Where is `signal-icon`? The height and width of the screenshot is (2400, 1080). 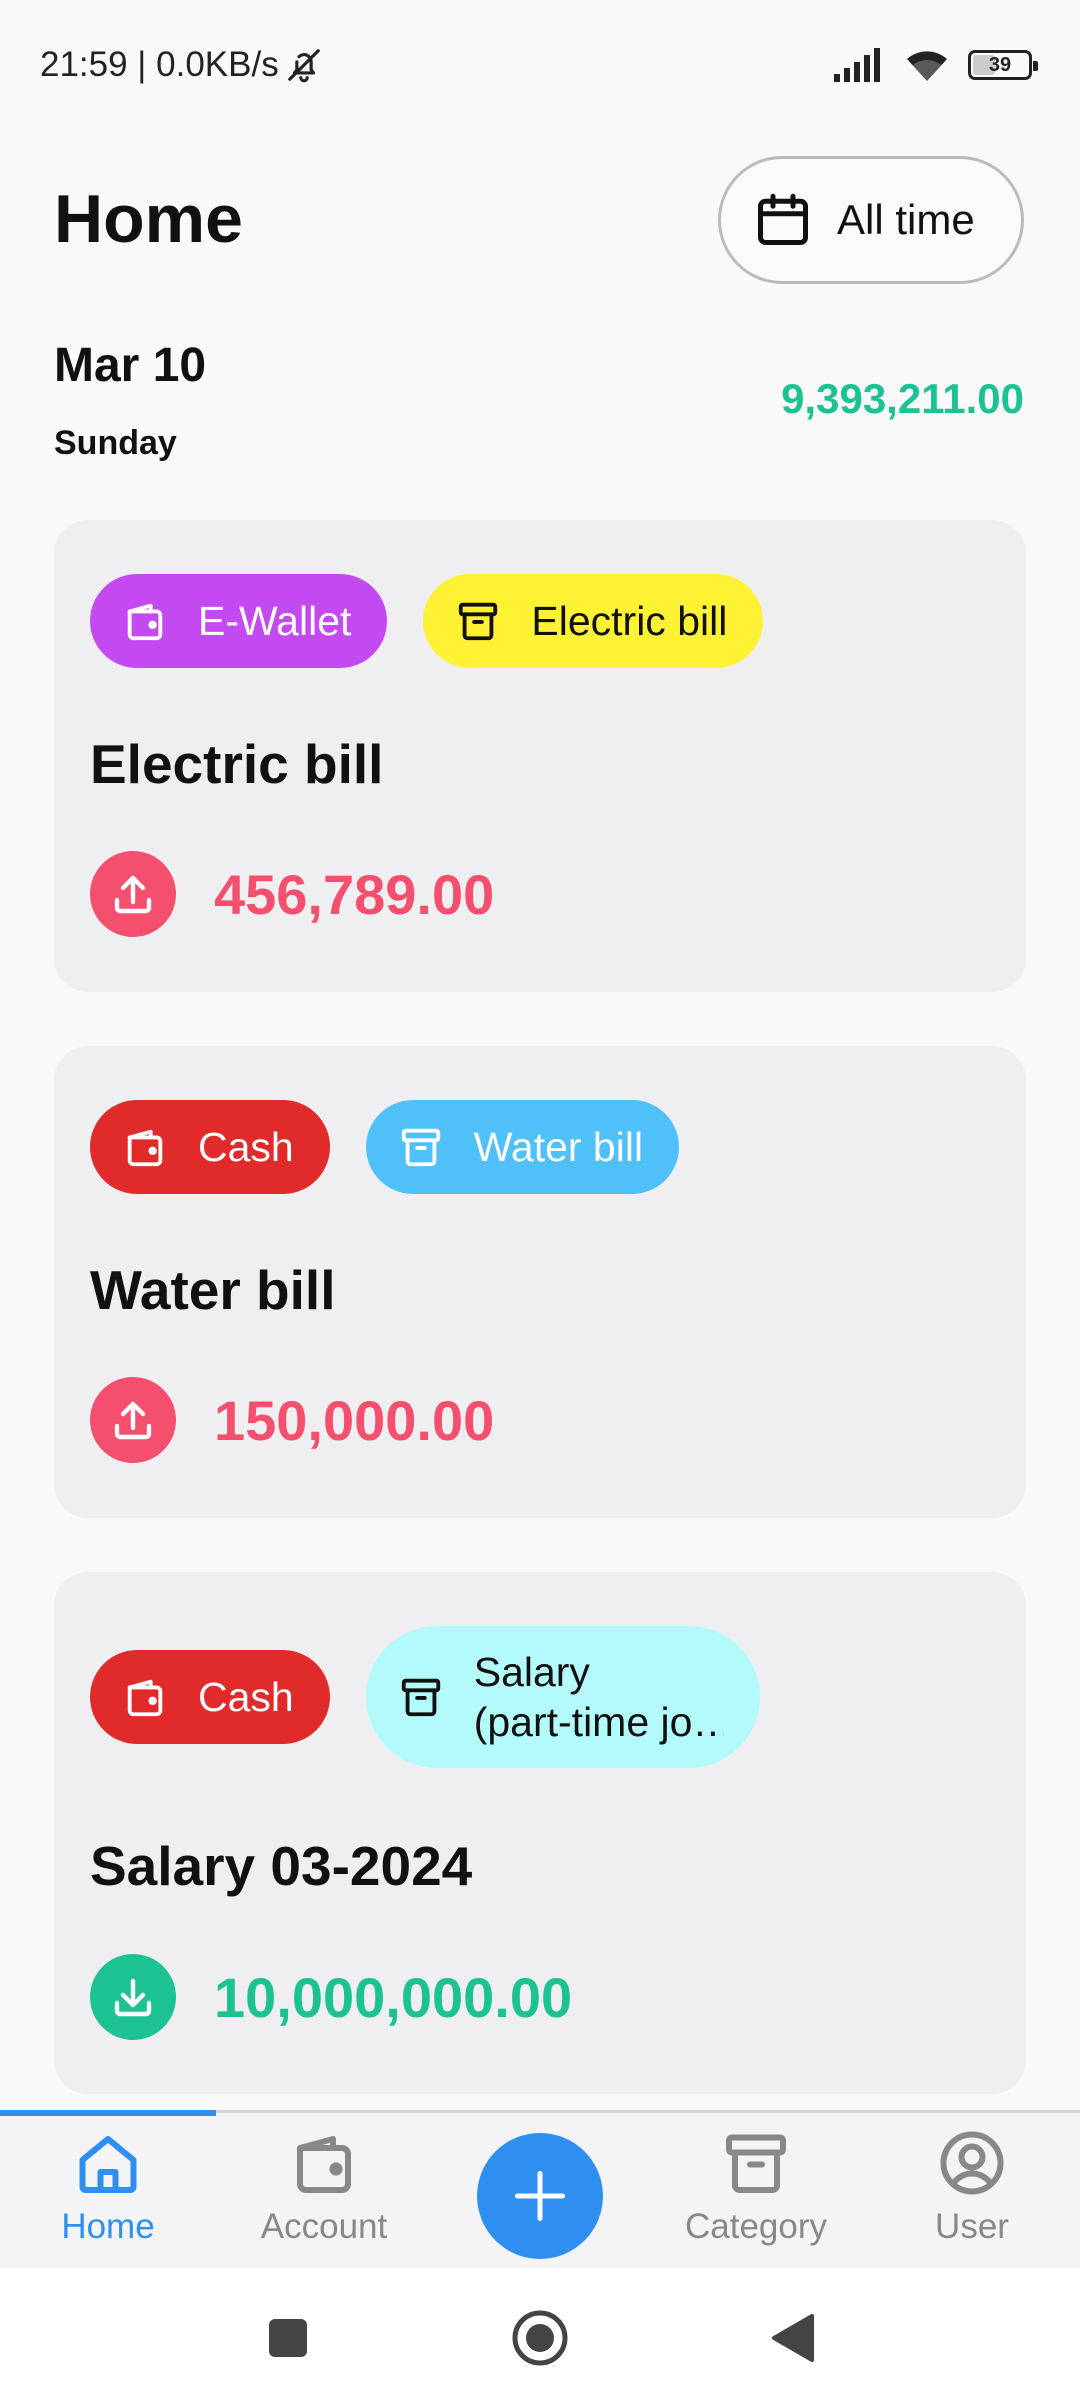 signal-icon is located at coordinates (857, 65).